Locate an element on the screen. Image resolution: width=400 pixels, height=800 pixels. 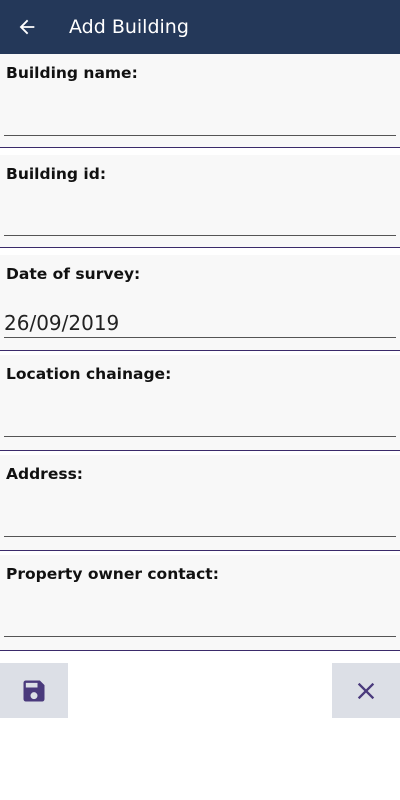
page-title: Add Building is located at coordinates (129, 27).